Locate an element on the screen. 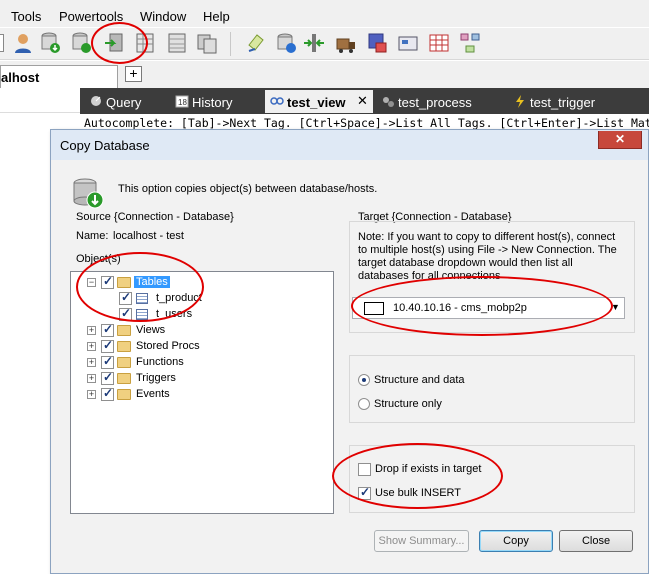 The image size is (649, 574). bulk-insert-option: Use bulk INSERT is located at coordinates (433, 493).